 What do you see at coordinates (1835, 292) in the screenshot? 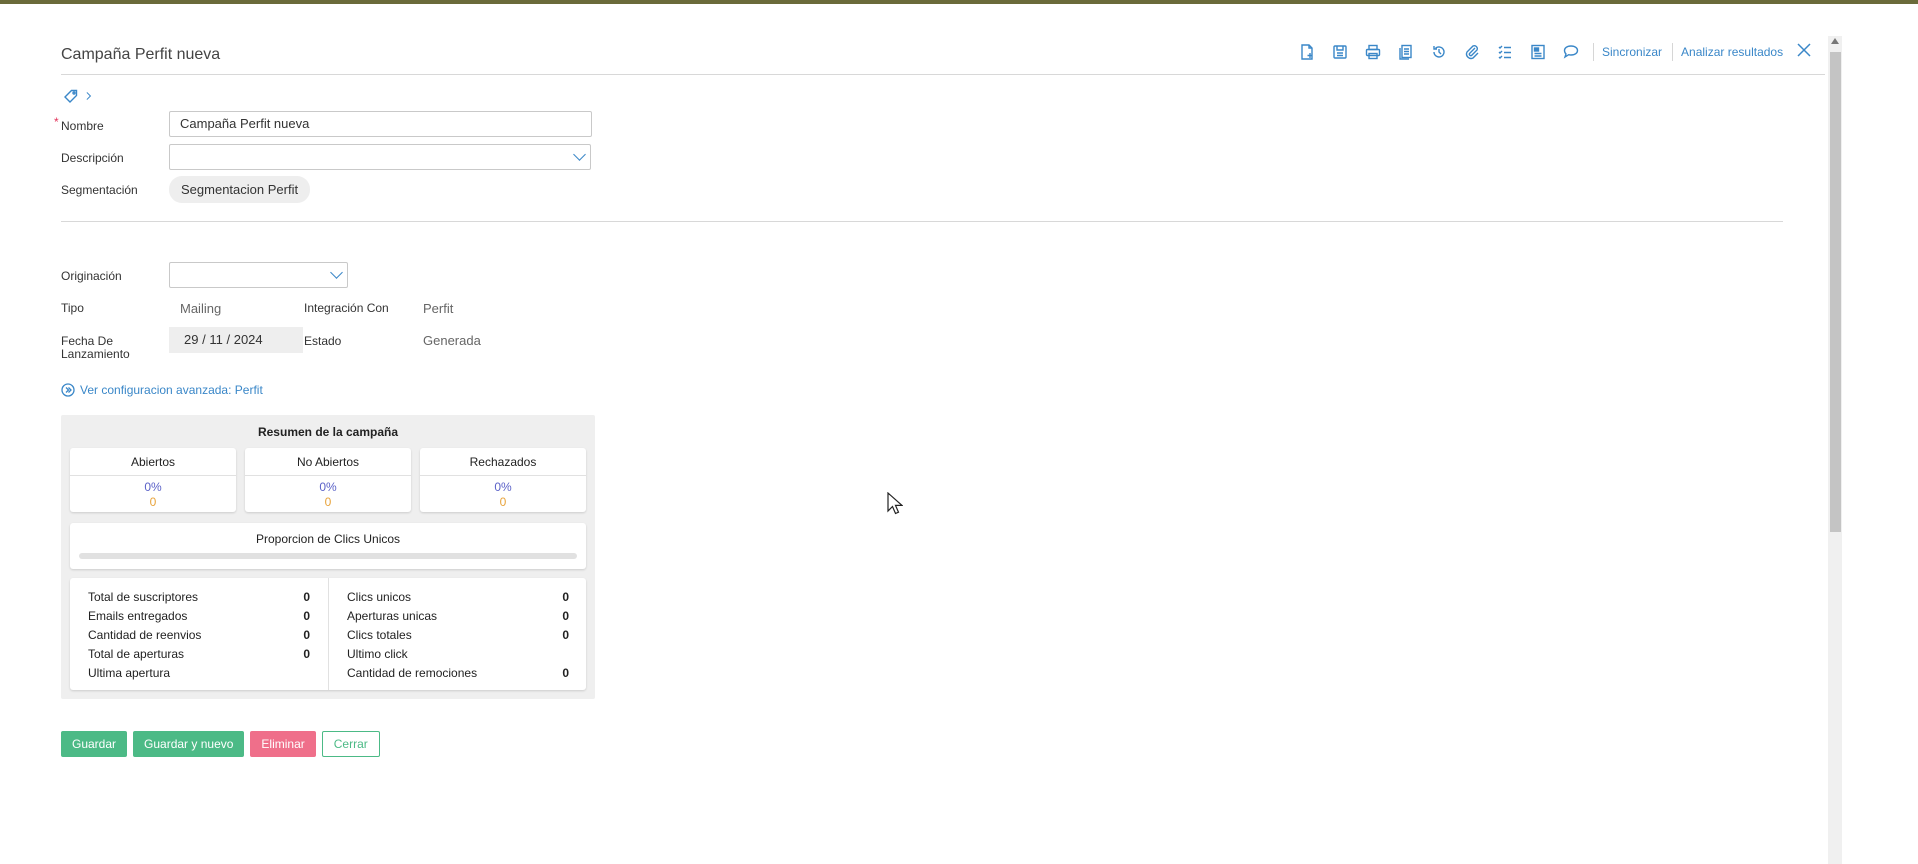
I see `scrollbar-thumb` at bounding box center [1835, 292].